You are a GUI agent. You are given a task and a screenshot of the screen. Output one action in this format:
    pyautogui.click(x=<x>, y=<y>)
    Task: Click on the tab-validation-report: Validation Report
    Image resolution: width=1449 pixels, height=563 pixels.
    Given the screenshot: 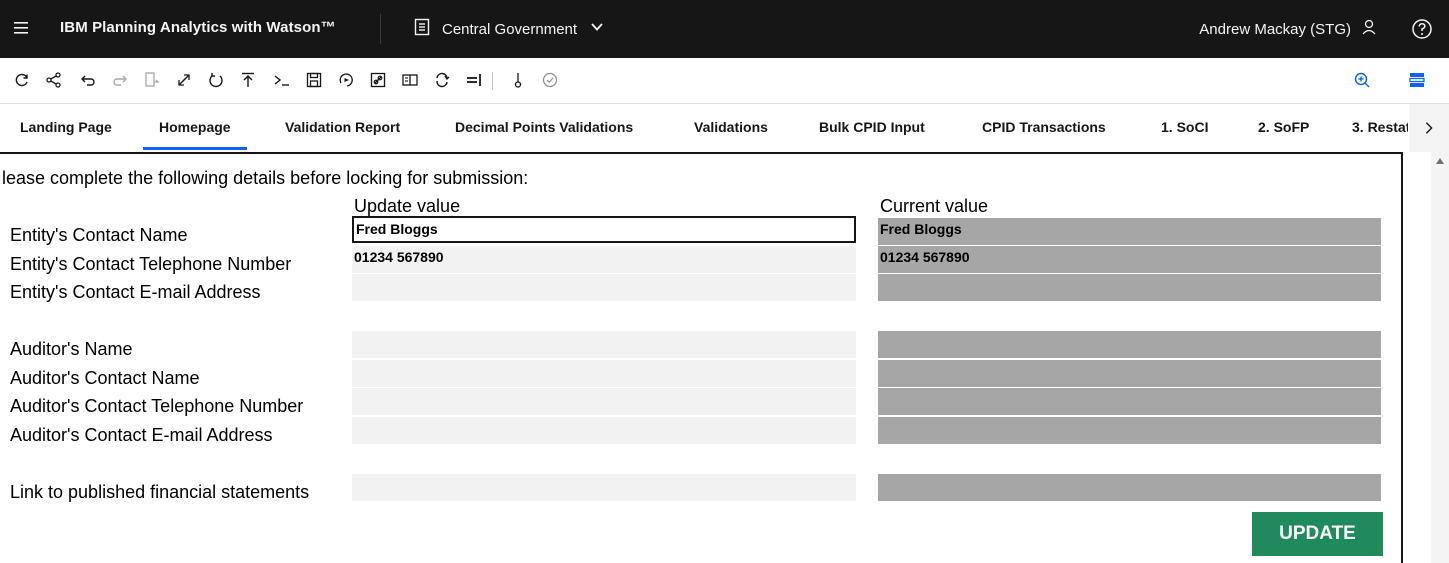 What is the action you would take?
    pyautogui.click(x=342, y=127)
    